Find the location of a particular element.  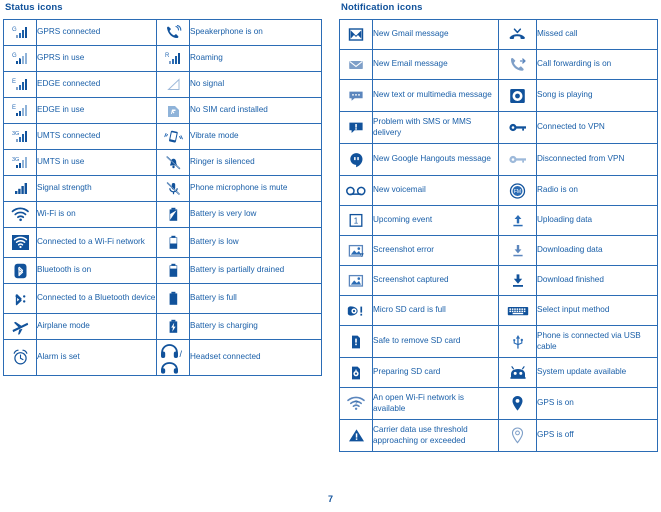

edge-connected-icon: E is located at coordinates (20, 84).